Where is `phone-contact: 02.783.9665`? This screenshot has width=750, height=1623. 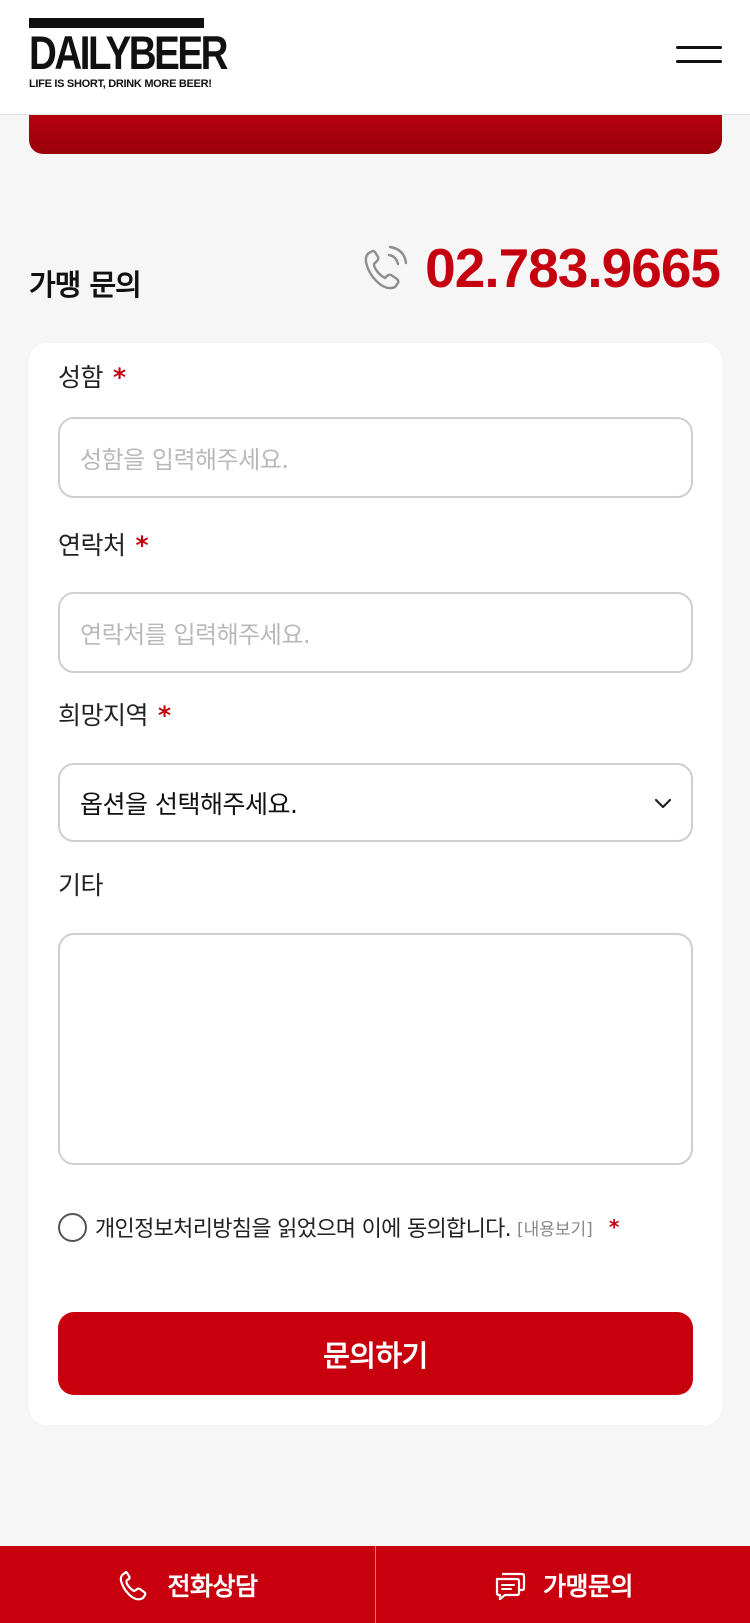 phone-contact: 02.783.9665 is located at coordinates (540, 268).